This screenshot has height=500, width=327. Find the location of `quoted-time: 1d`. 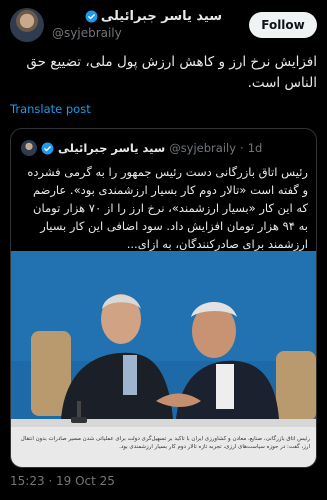

quoted-time: 1d is located at coordinates (255, 148).